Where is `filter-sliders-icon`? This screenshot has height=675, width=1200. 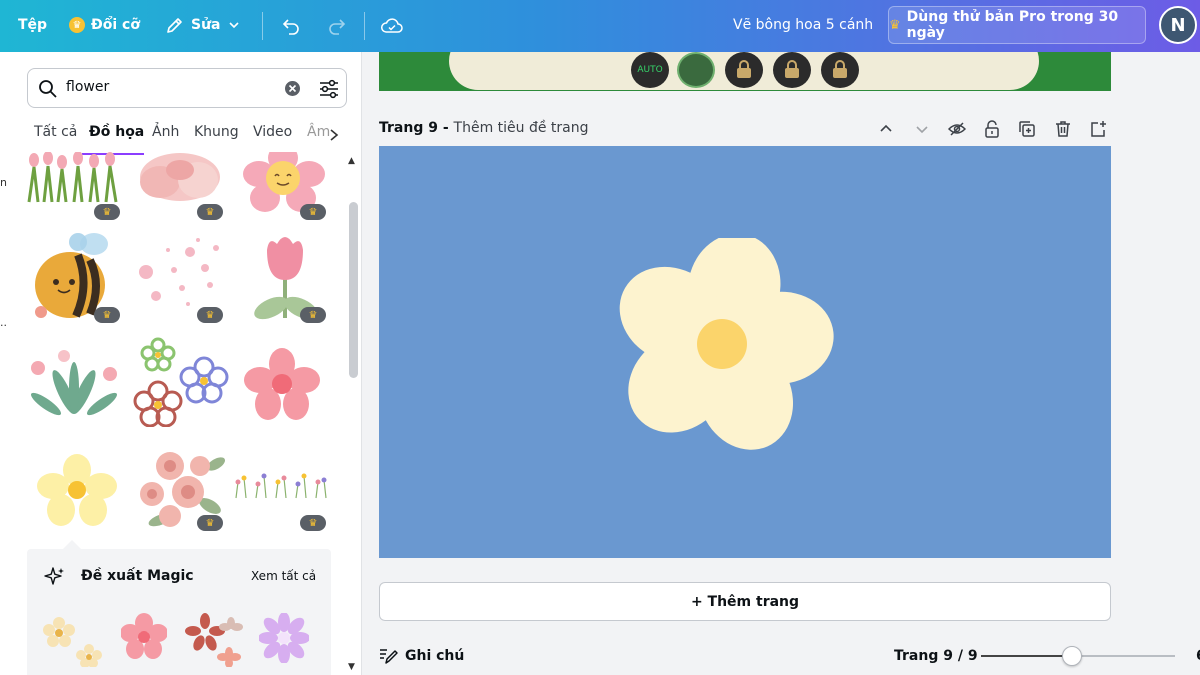 filter-sliders-icon is located at coordinates (329, 89).